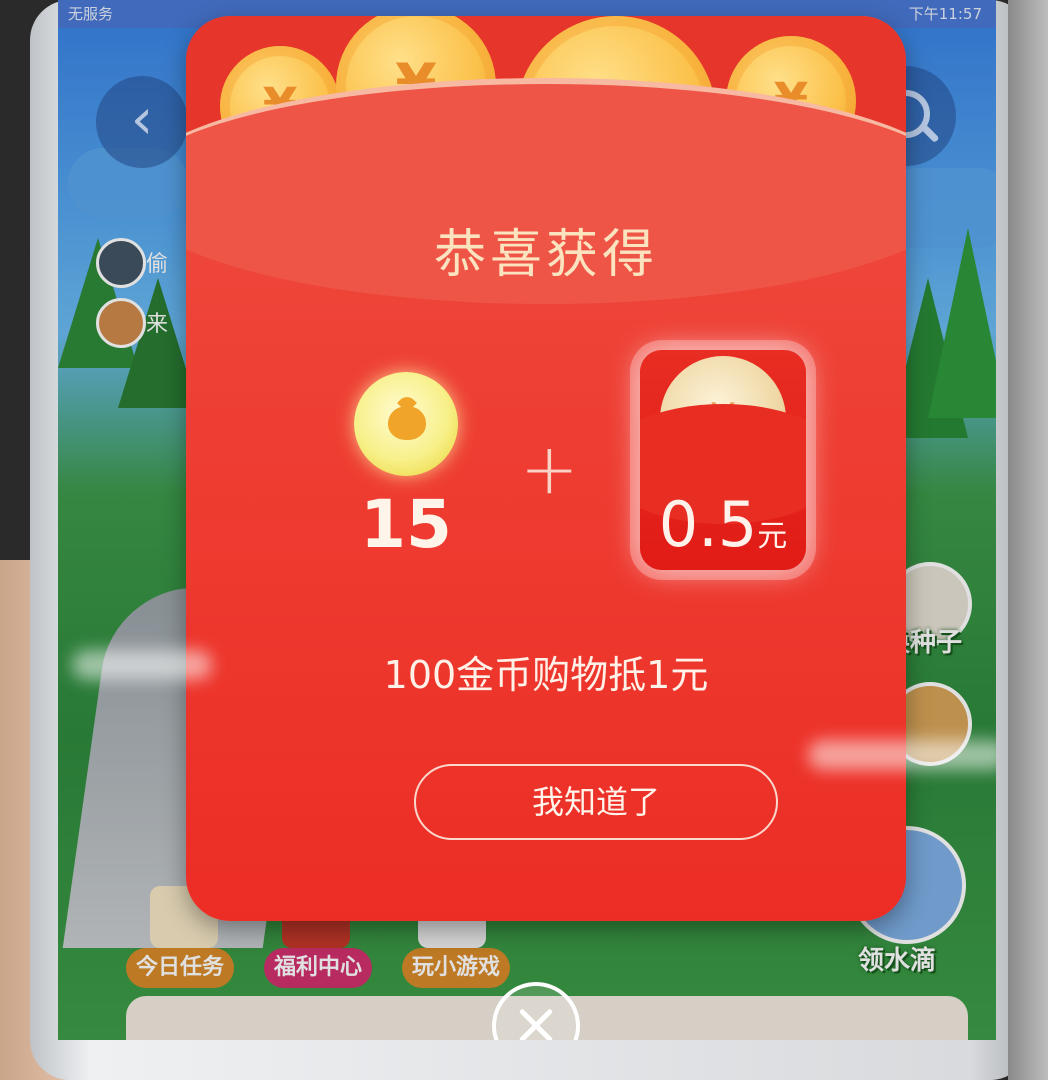  What do you see at coordinates (546, 675) in the screenshot?
I see `coin-exchange-info: 100金币购物抵1元` at bounding box center [546, 675].